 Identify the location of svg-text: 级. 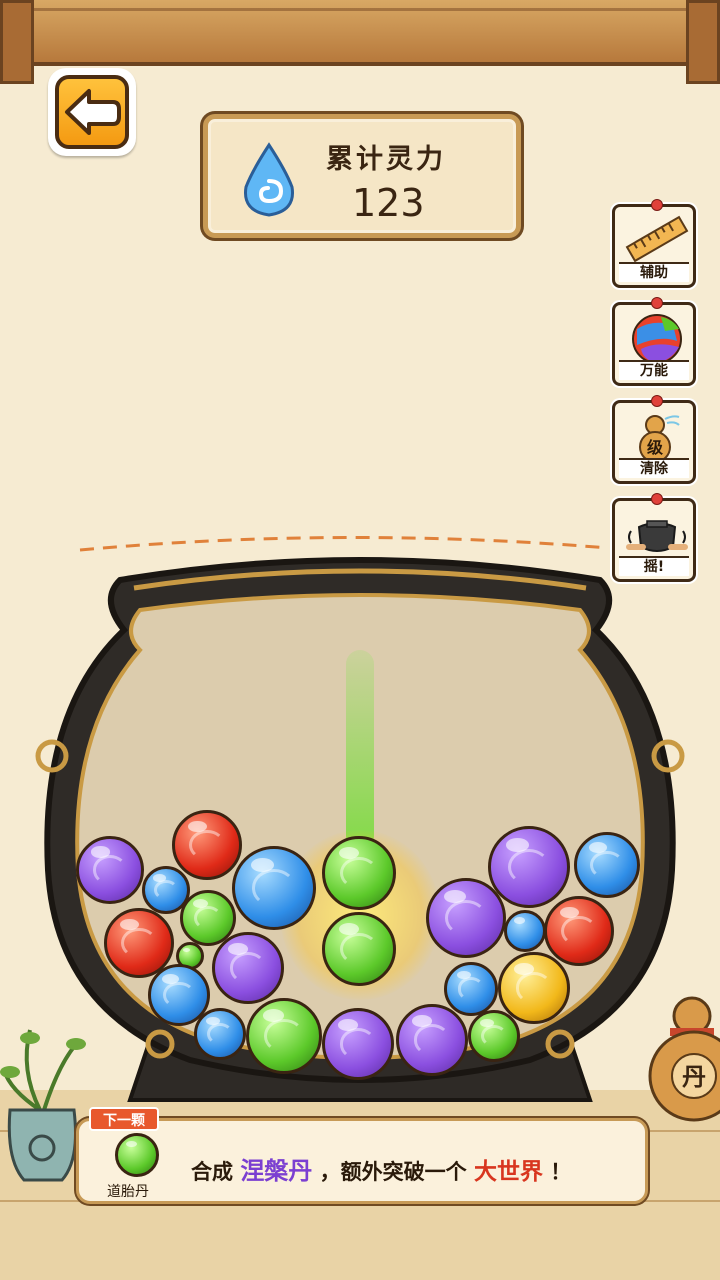
(655, 447).